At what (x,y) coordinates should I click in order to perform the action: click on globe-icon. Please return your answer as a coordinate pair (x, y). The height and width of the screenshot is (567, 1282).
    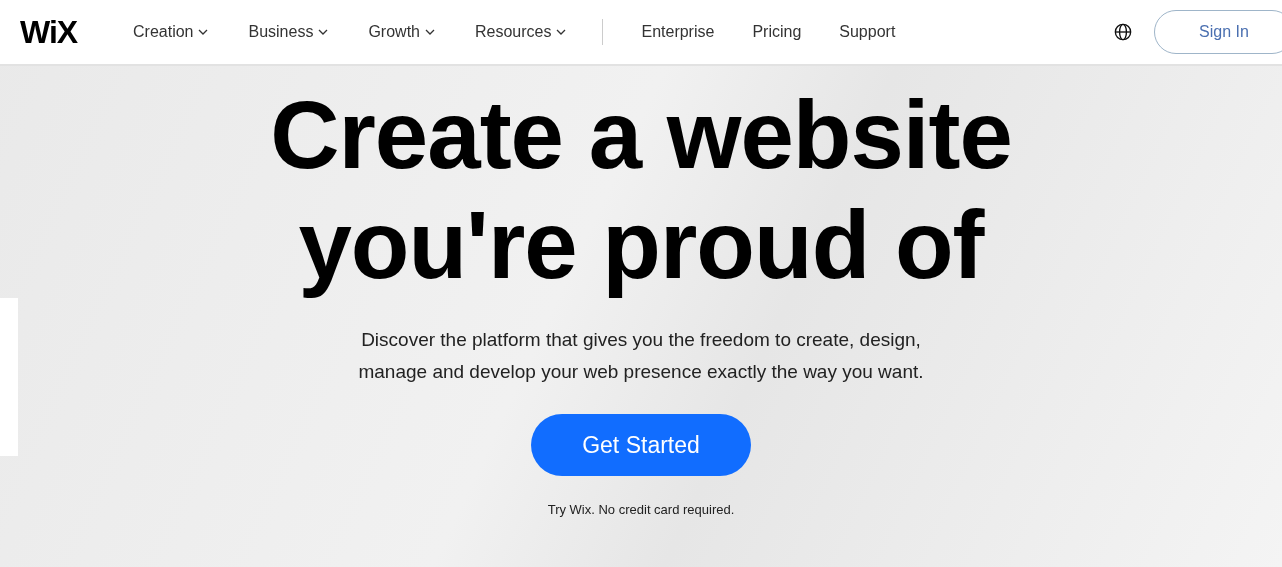
    Looking at the image, I should click on (1123, 32).